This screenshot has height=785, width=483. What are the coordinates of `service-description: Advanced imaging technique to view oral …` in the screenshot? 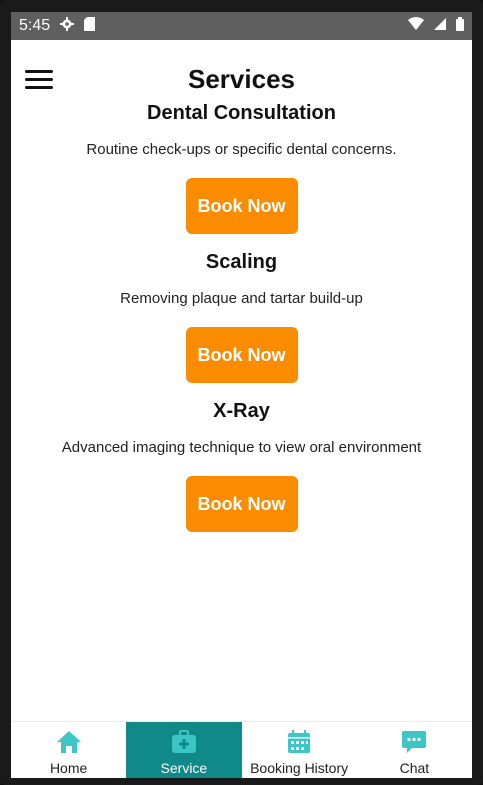 It's located at (241, 447).